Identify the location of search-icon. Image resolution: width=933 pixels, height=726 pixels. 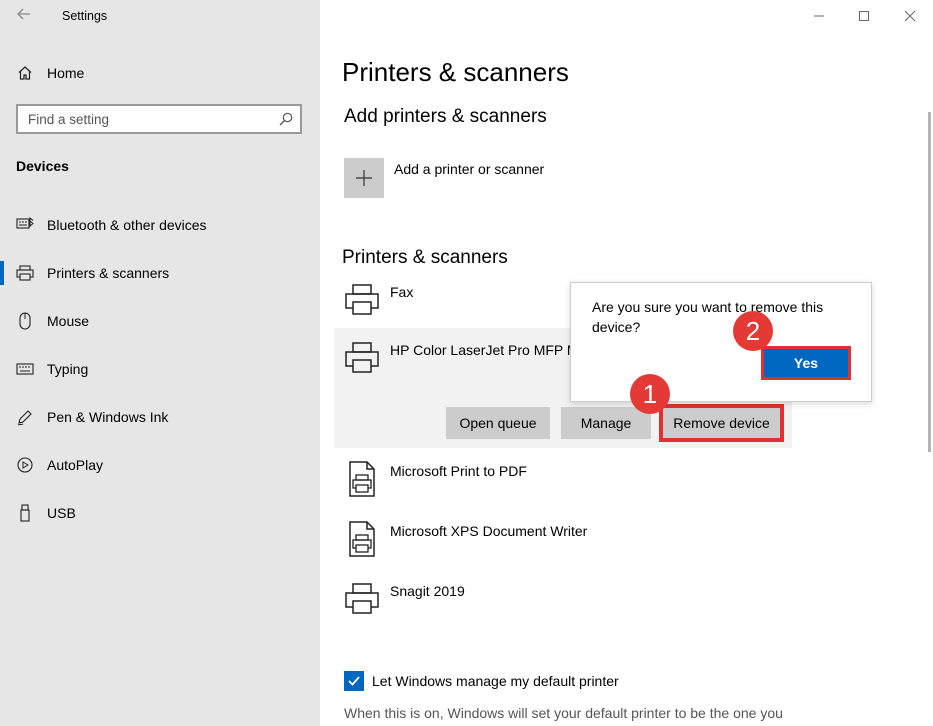
(286, 119).